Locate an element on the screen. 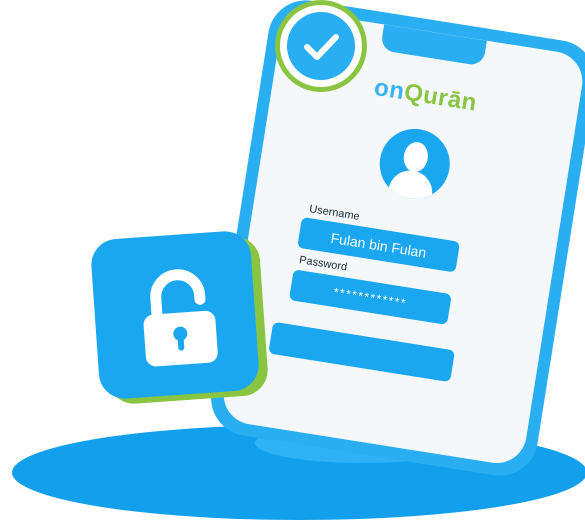  login-button is located at coordinates (362, 352).